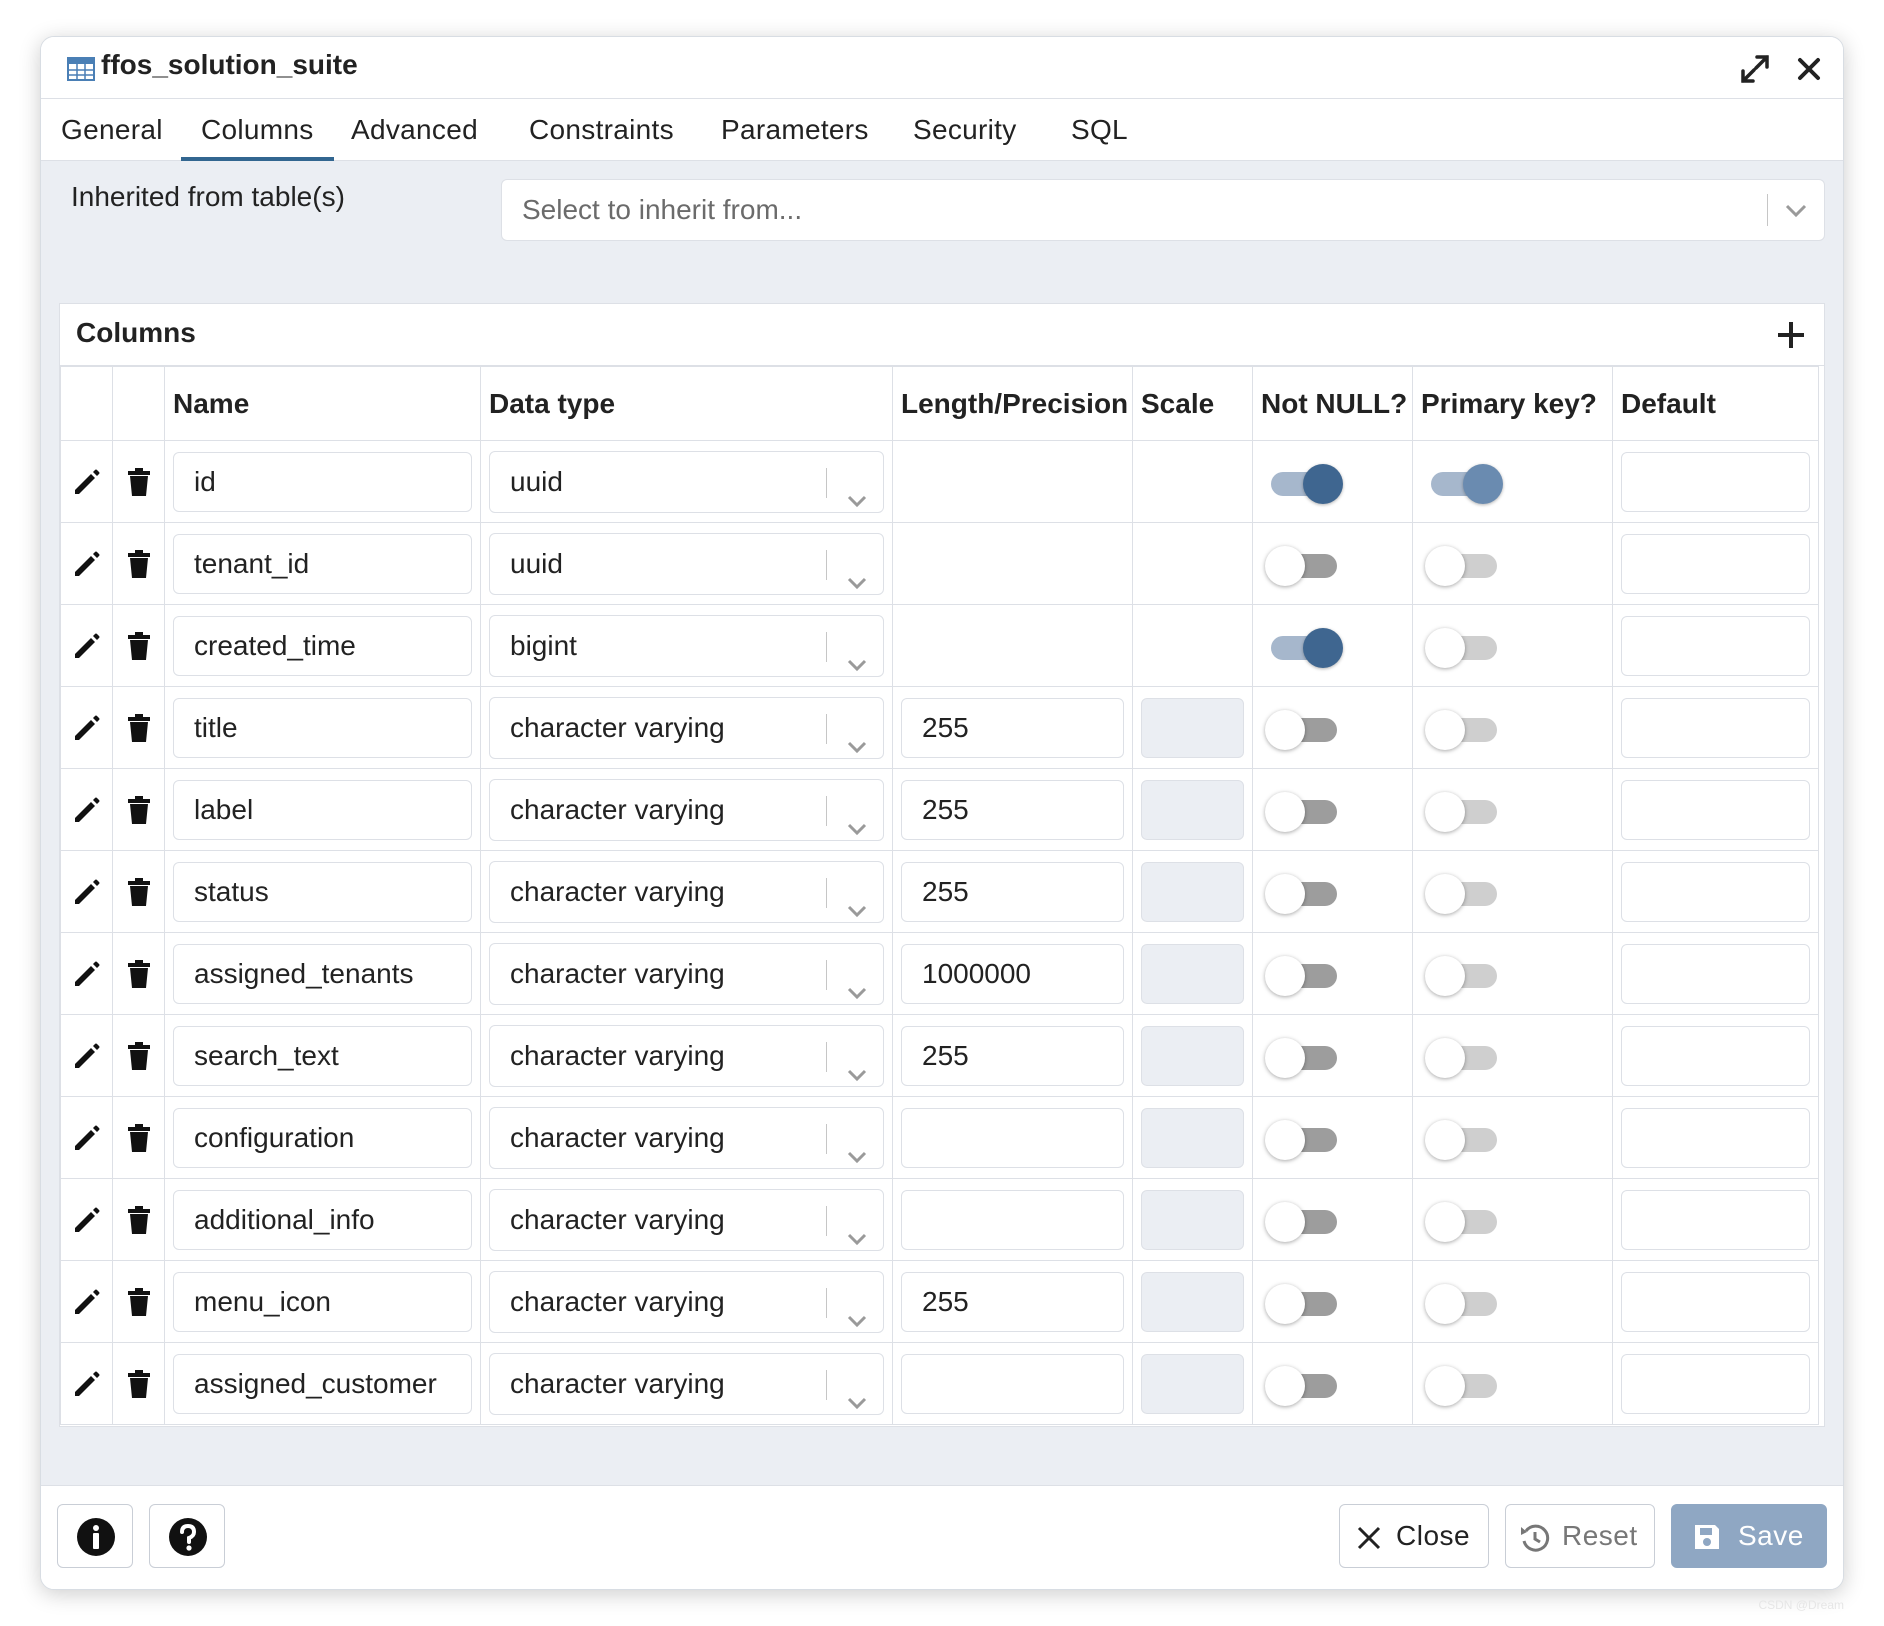 The height and width of the screenshot is (1626, 1884). I want to click on add-row-icon, so click(1791, 335).